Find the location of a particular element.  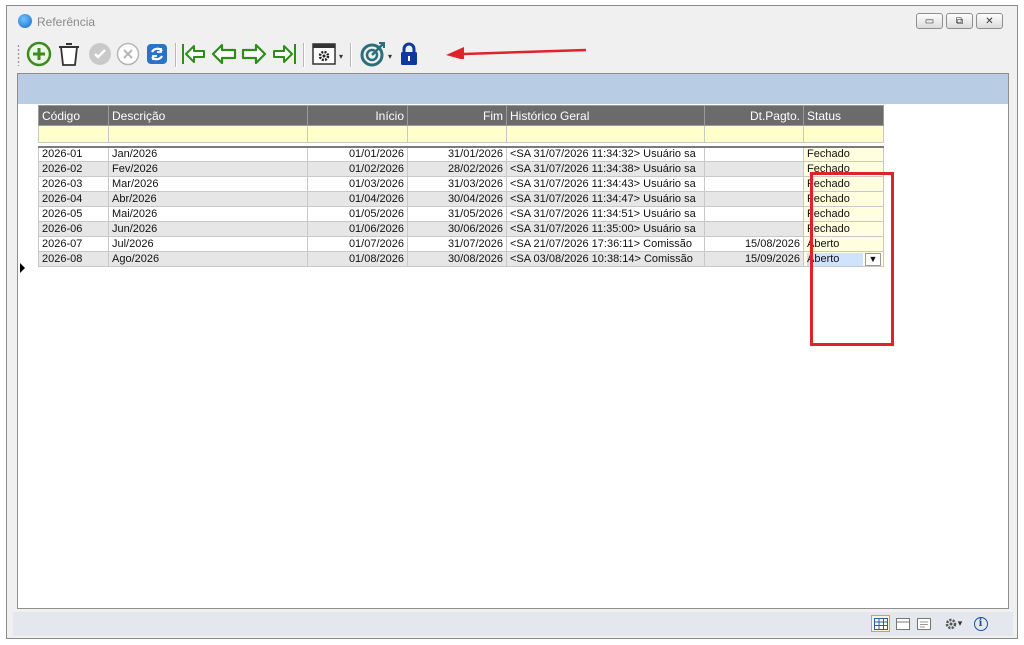

cell-fim: 30/04/2026 is located at coordinates (457, 199).